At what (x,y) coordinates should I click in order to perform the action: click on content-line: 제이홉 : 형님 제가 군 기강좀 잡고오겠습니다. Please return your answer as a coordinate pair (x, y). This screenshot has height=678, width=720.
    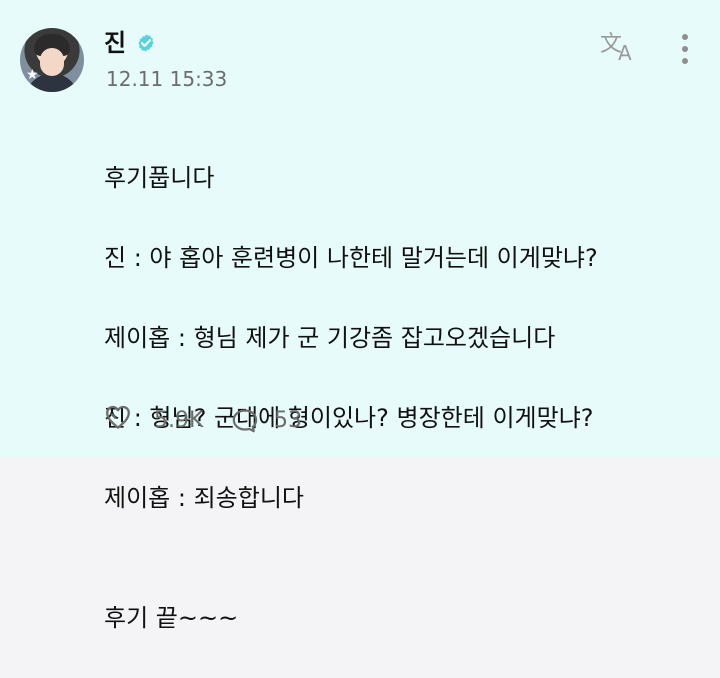
    Looking at the image, I should click on (330, 338).